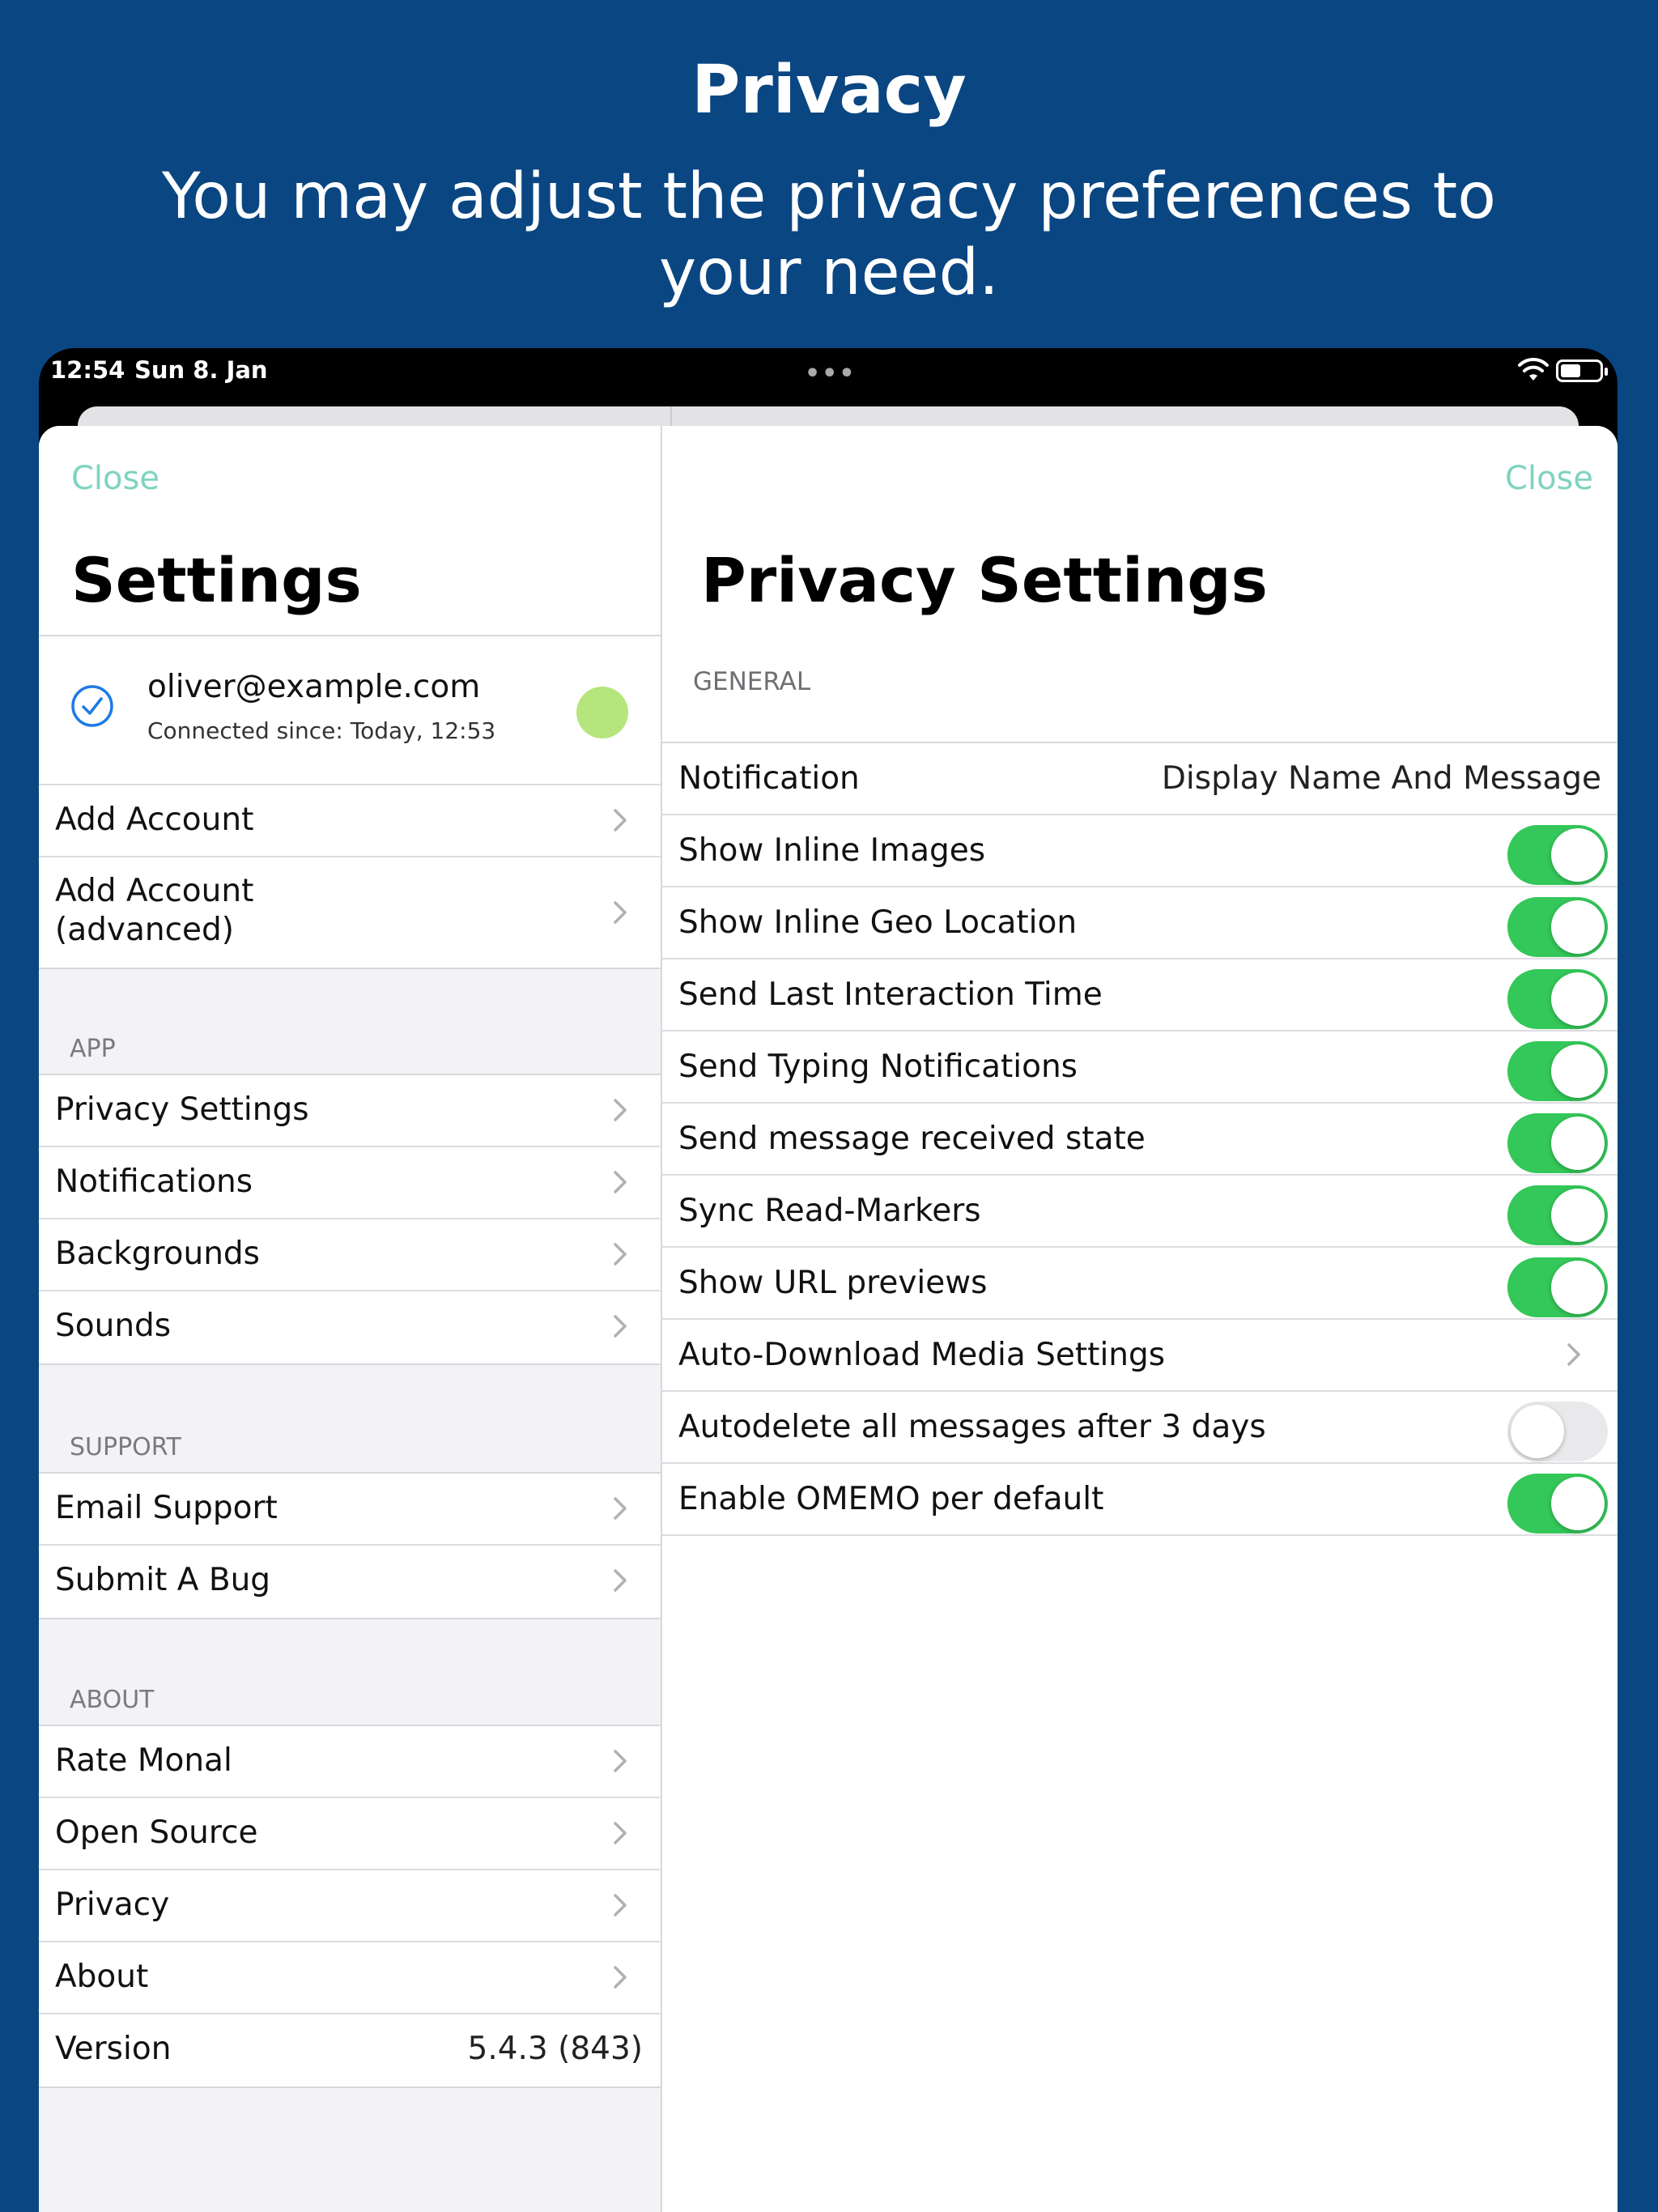 The height and width of the screenshot is (2212, 1658). I want to click on multitasking-dots-icon: •••, so click(831, 374).